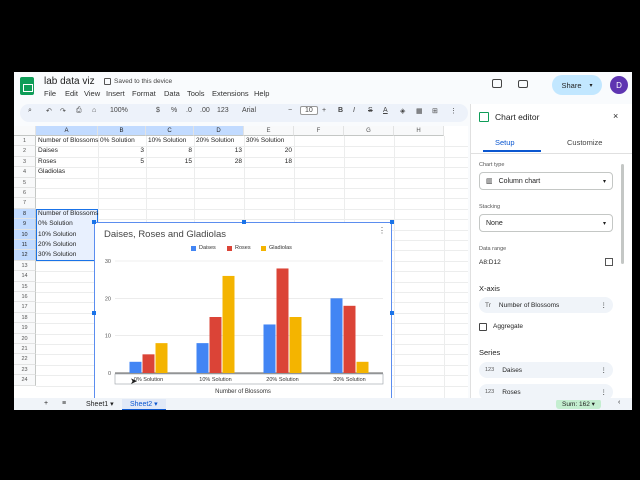 The image size is (640, 480). I want to click on paint-format-icon: ⌂, so click(94, 110).